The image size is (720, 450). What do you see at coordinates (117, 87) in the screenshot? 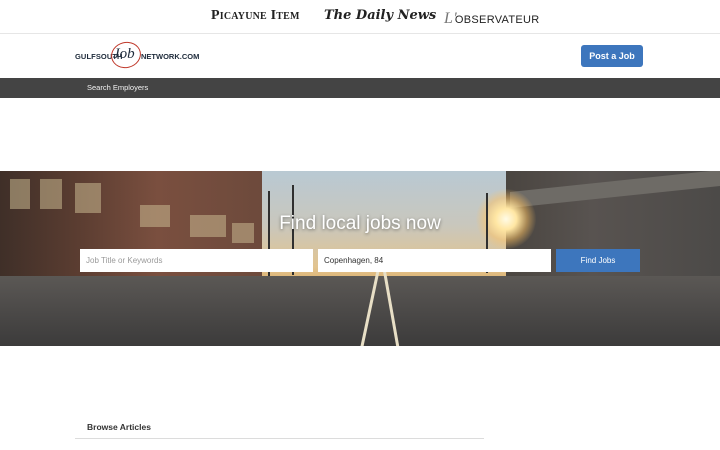
I see `nav-item-search-employers: Search Employers` at bounding box center [117, 87].